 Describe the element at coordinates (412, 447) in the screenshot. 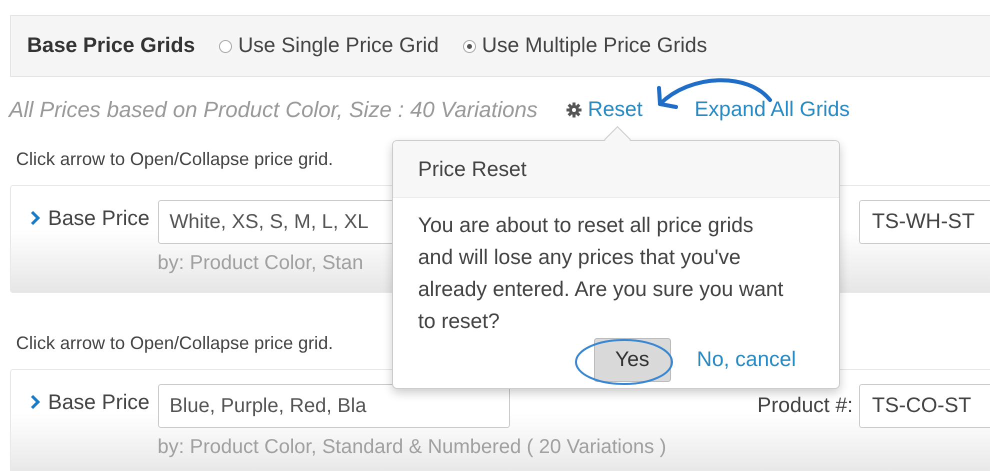

I see `grid-description: by: Product Color, Standard & Numbered ( 20 Variations )` at that location.